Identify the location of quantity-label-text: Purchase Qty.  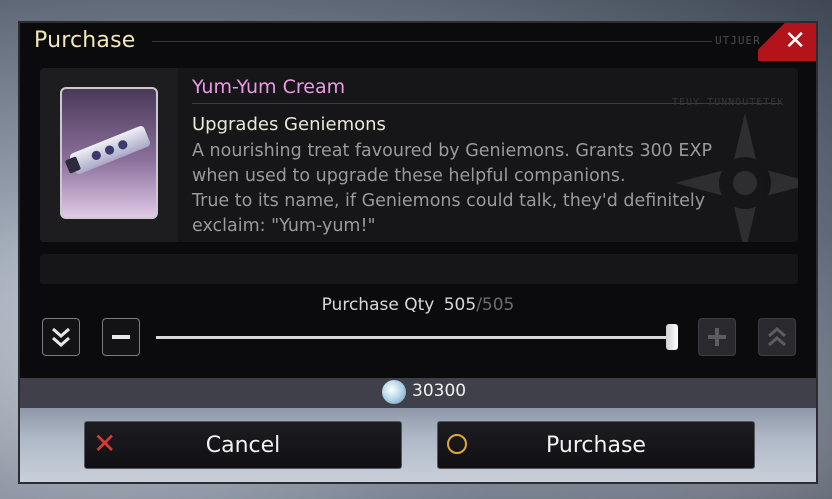
(378, 305).